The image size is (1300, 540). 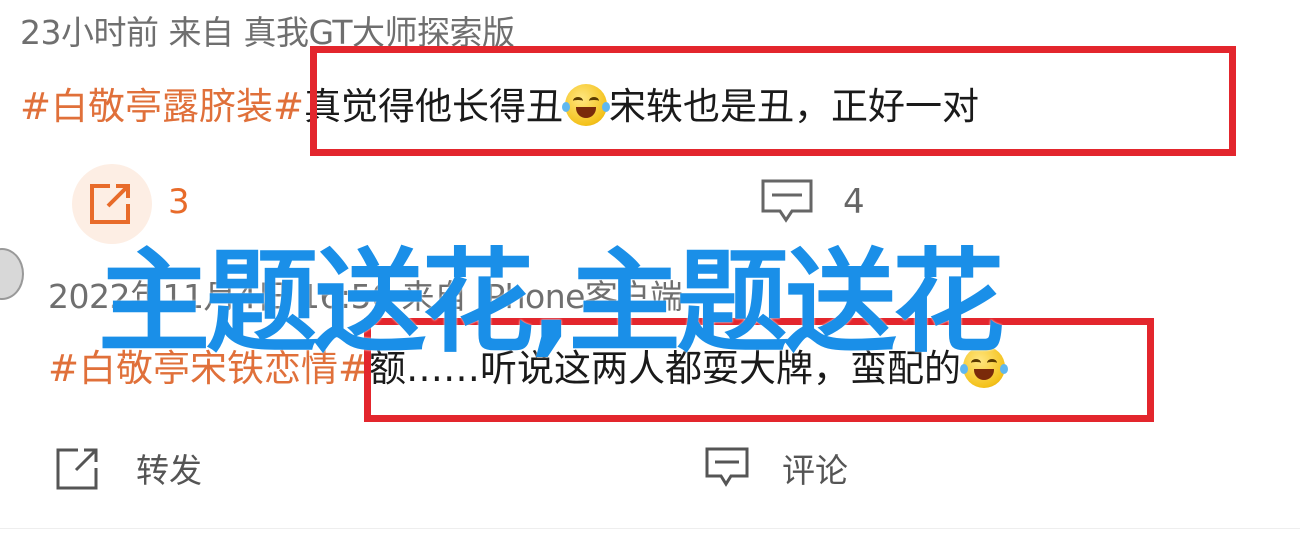 I want to click on comment-button: 评论, so click(x=784, y=470).